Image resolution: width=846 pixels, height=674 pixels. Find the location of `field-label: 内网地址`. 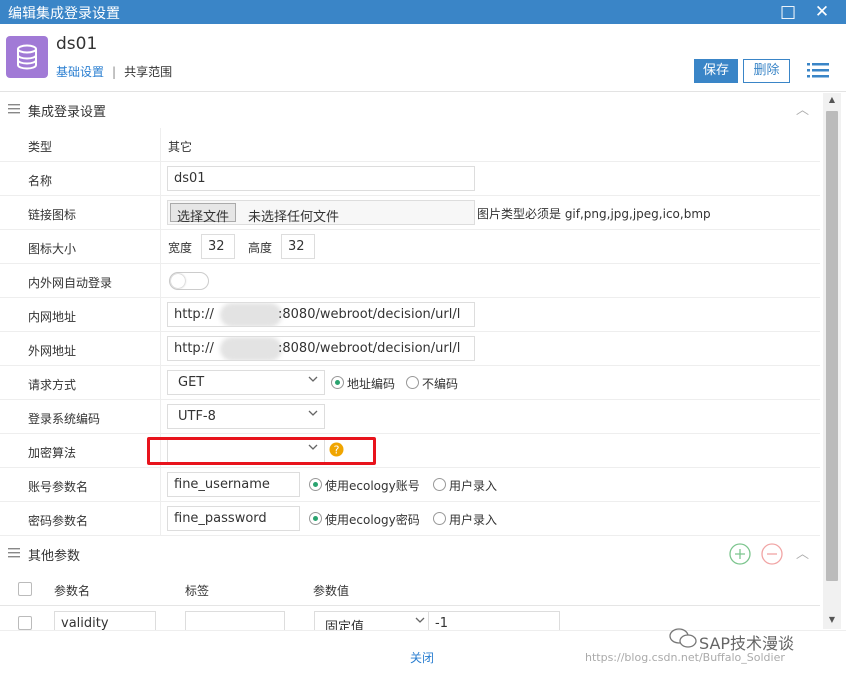

field-label: 内网地址 is located at coordinates (52, 317).